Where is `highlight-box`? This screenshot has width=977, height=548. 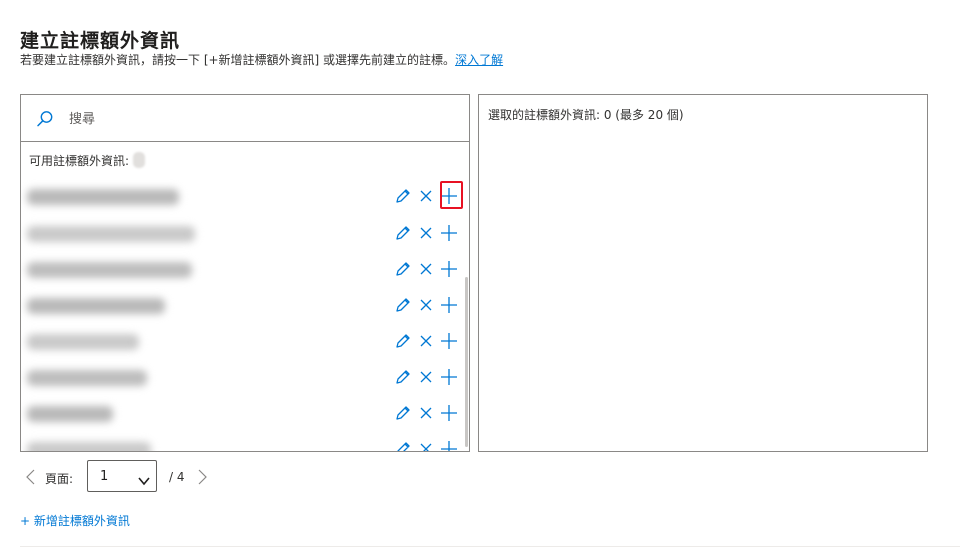 highlight-box is located at coordinates (451, 195).